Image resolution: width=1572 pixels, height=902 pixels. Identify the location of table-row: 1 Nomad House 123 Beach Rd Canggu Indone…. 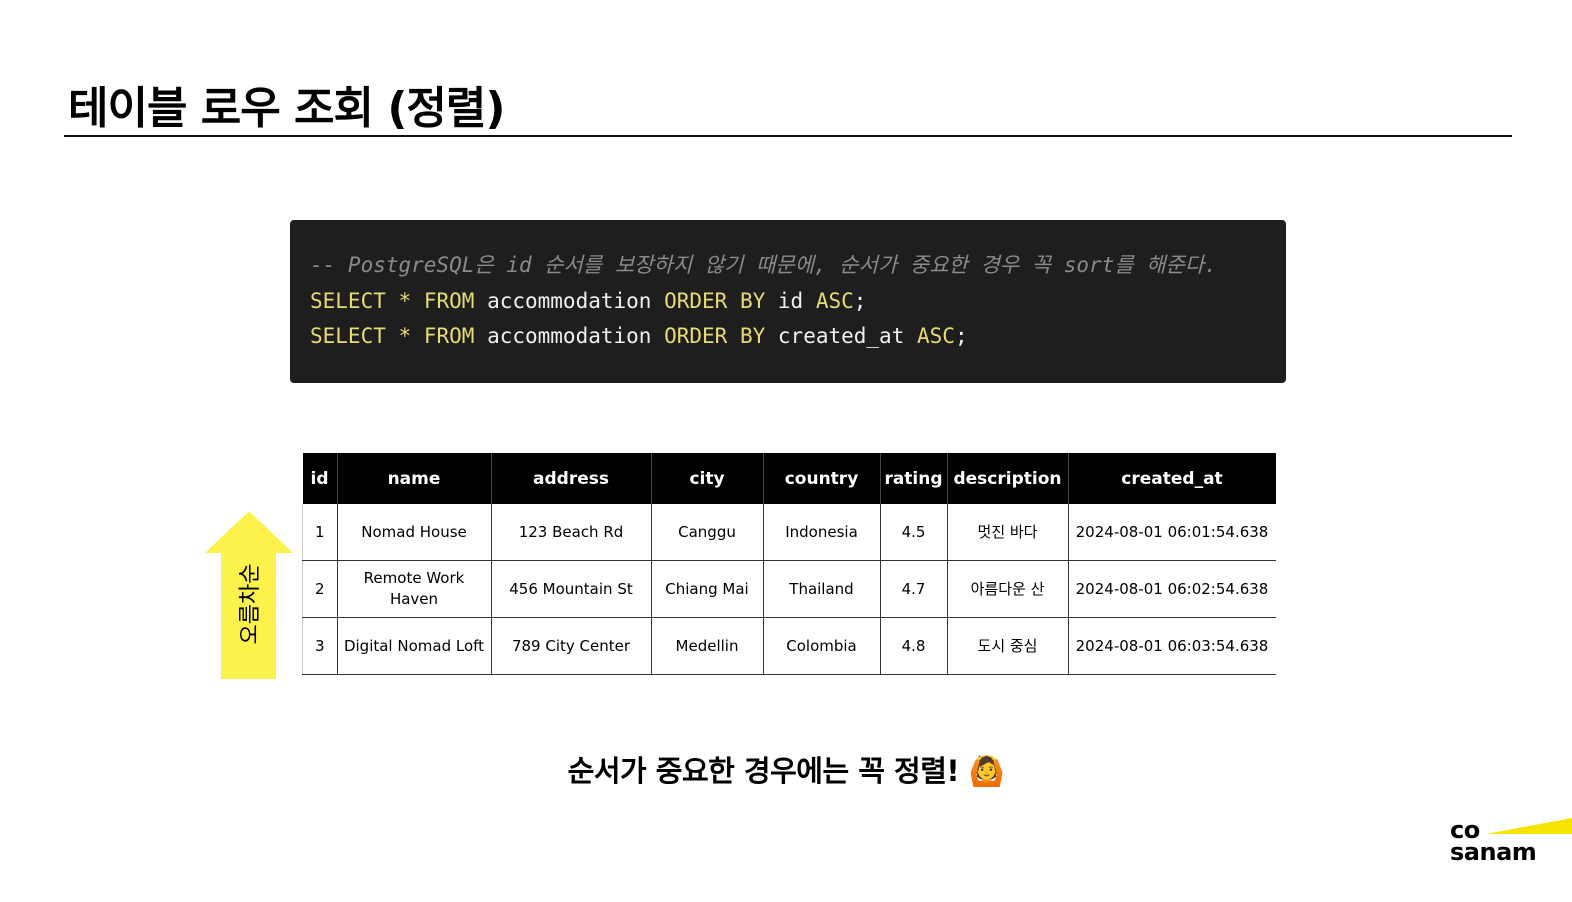
(789, 532).